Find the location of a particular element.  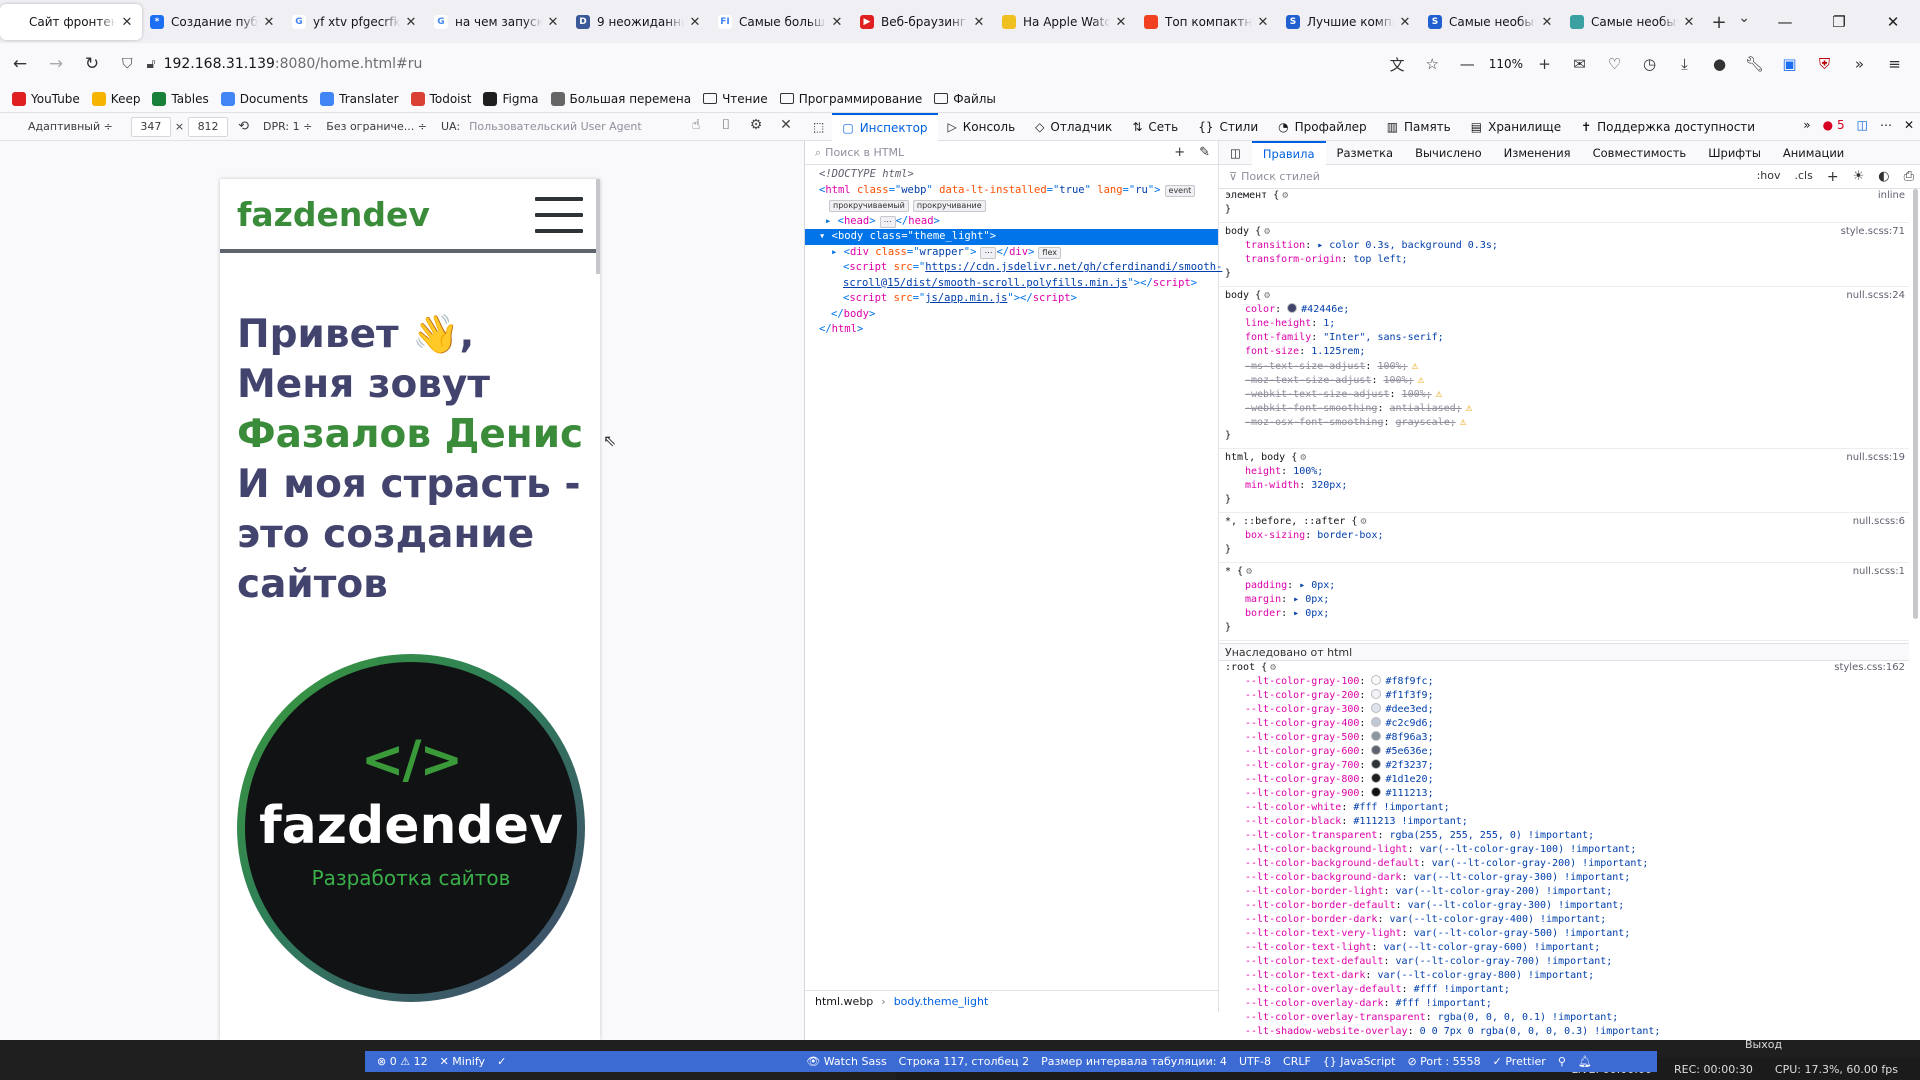

overflow-chevron-icon: » is located at coordinates (1859, 64).